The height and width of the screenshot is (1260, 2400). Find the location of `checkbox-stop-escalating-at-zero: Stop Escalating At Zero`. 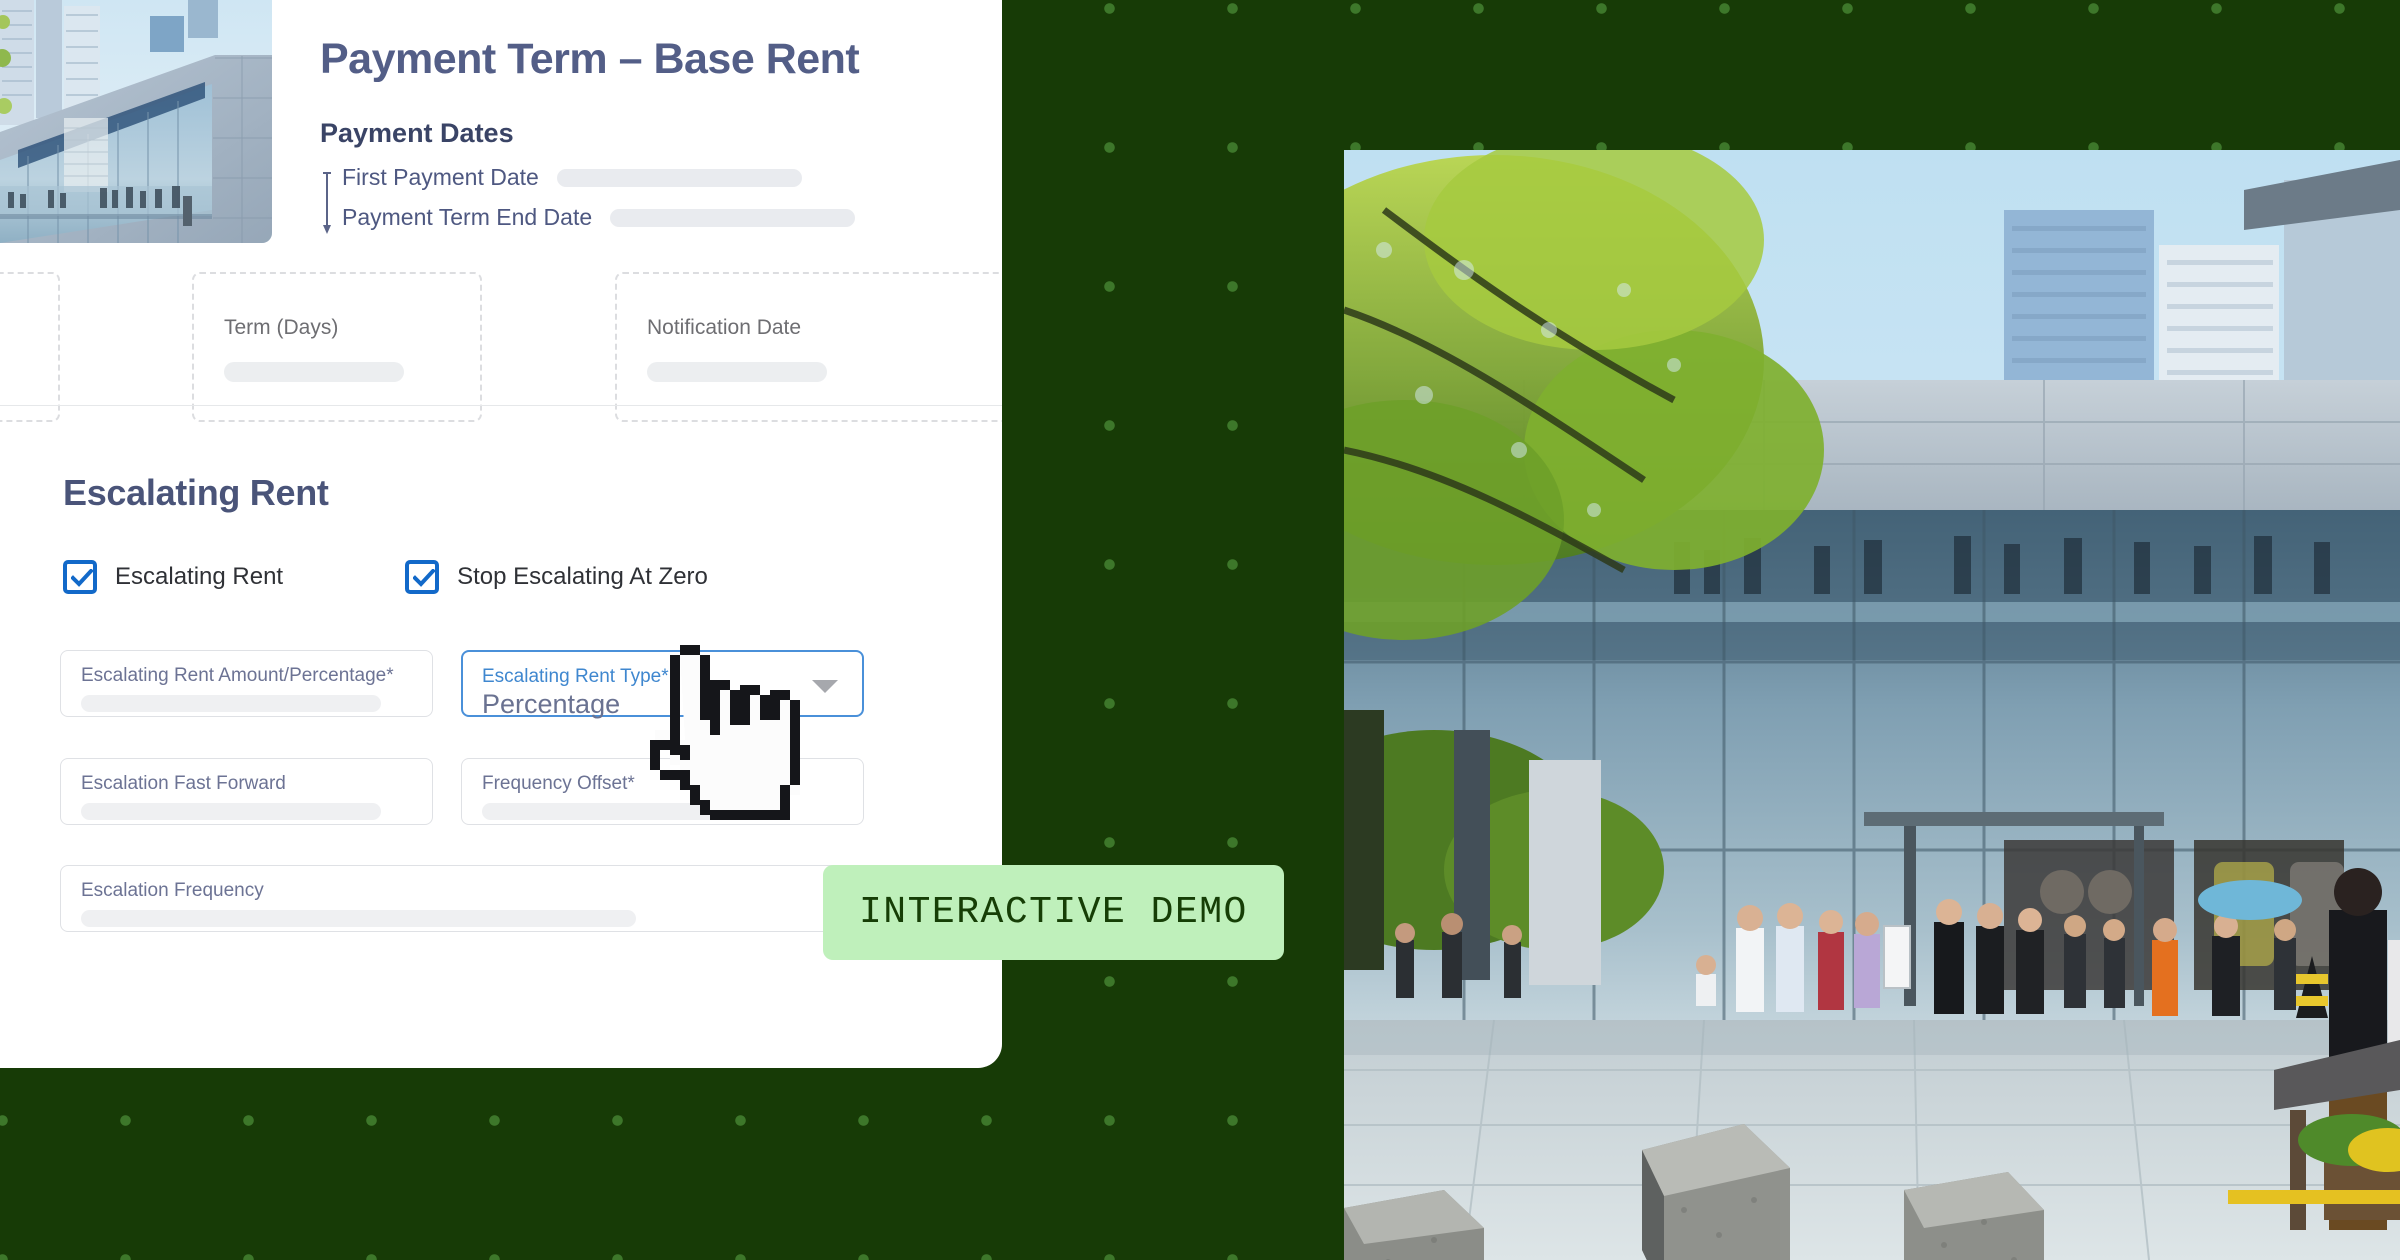

checkbox-stop-escalating-at-zero: Stop Escalating At Zero is located at coordinates (556, 577).